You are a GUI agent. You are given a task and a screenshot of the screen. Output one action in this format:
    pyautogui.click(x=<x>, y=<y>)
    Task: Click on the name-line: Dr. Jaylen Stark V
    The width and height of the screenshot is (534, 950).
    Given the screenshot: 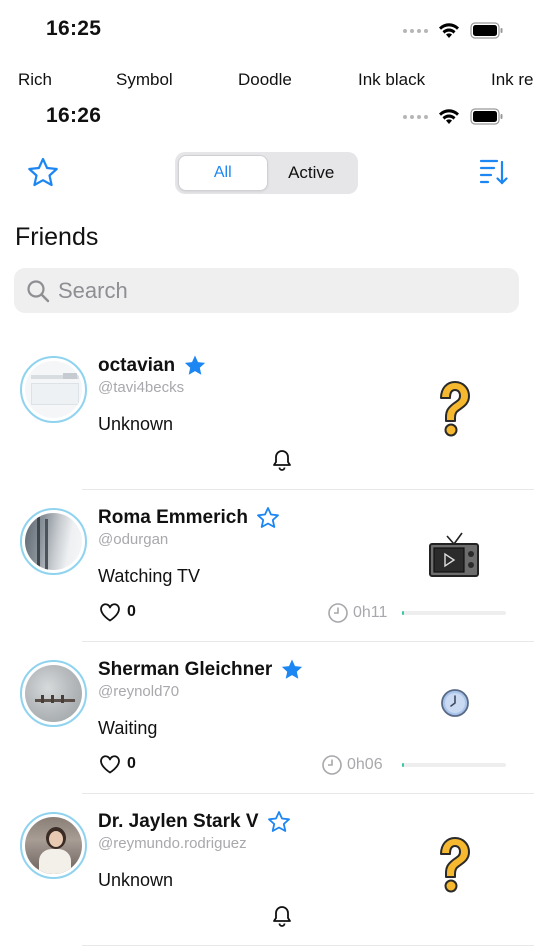 What is the action you would take?
    pyautogui.click(x=194, y=822)
    